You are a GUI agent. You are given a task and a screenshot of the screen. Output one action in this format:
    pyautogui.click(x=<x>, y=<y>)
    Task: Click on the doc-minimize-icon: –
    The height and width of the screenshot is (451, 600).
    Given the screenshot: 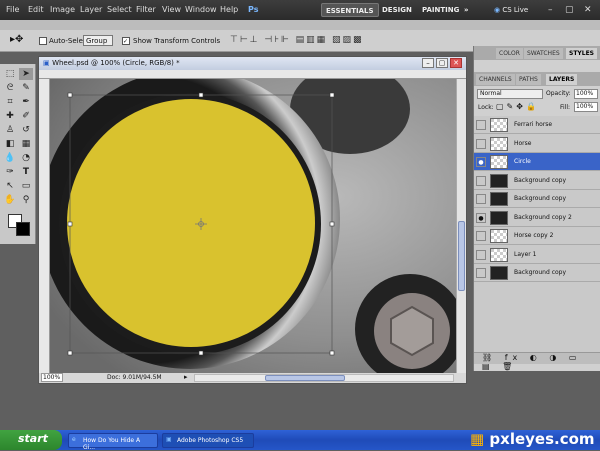 What is the action you would take?
    pyautogui.click(x=428, y=63)
    